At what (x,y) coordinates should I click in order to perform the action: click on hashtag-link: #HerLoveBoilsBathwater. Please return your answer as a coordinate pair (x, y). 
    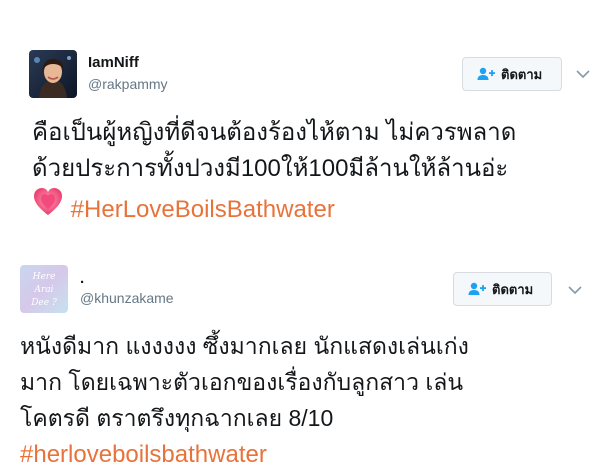
    Looking at the image, I should click on (203, 209).